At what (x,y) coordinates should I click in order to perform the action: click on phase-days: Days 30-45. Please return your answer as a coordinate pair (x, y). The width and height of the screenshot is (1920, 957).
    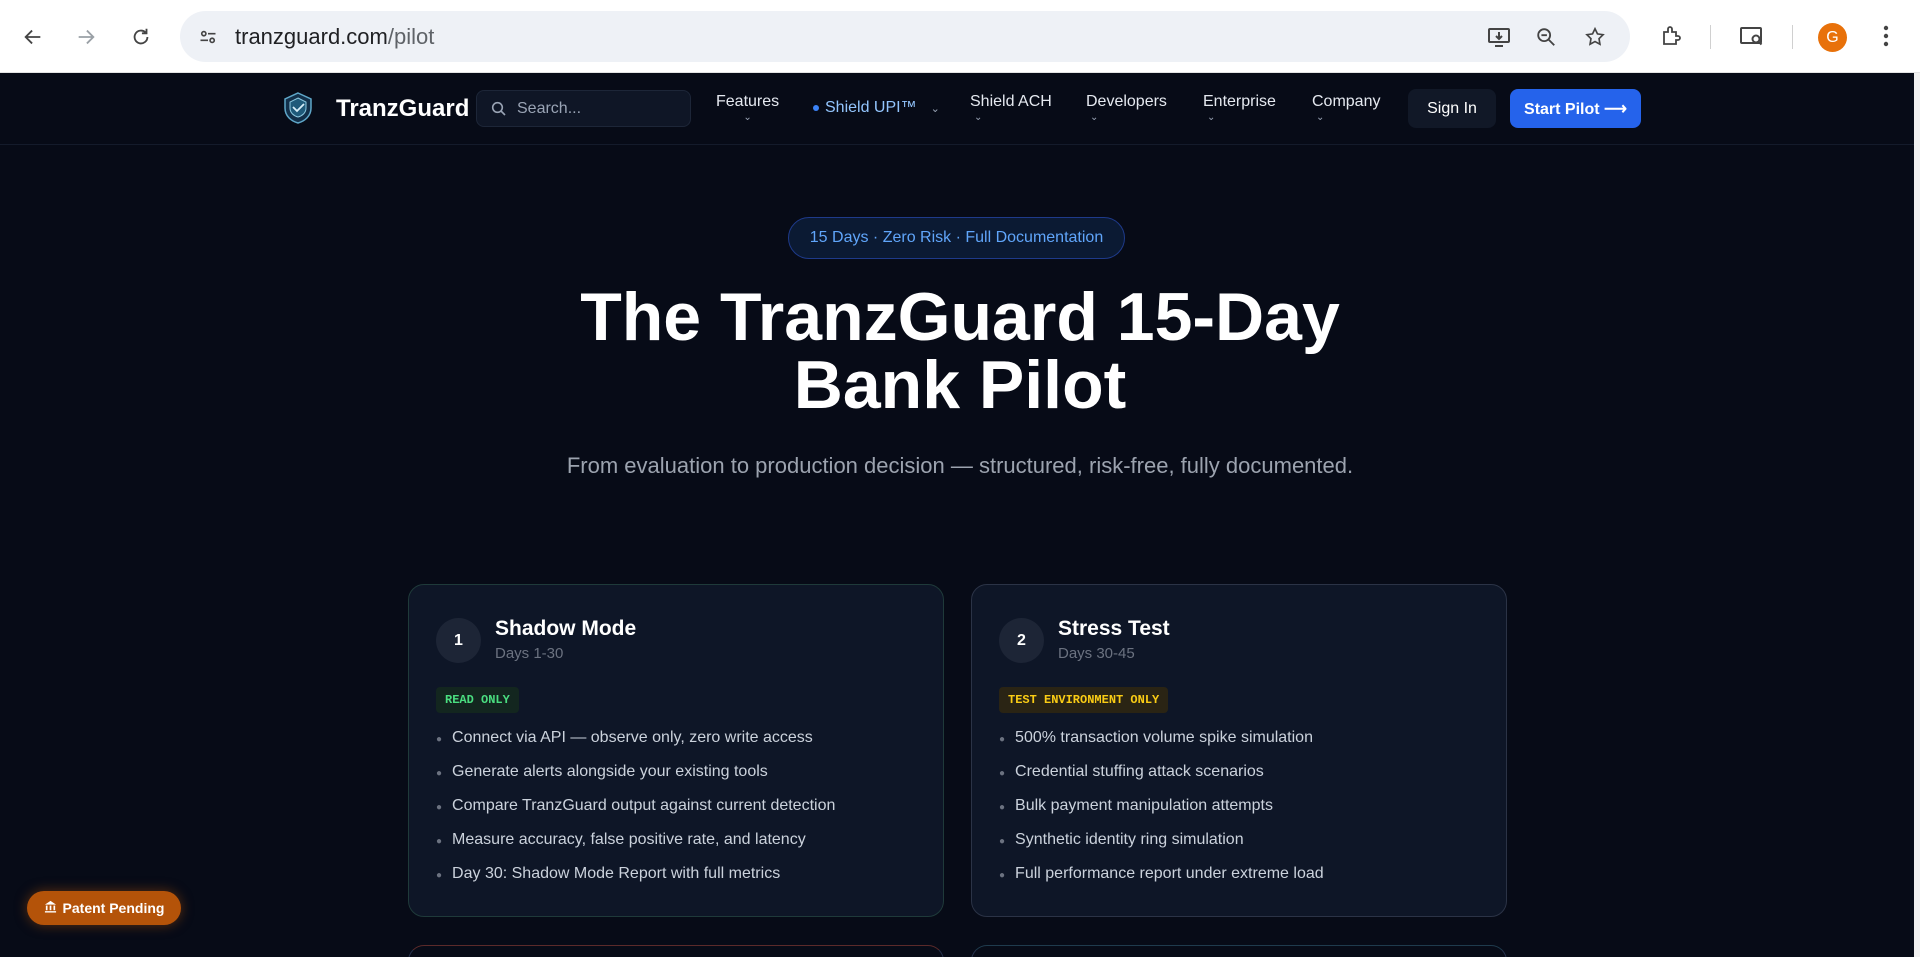
    Looking at the image, I should click on (1096, 653).